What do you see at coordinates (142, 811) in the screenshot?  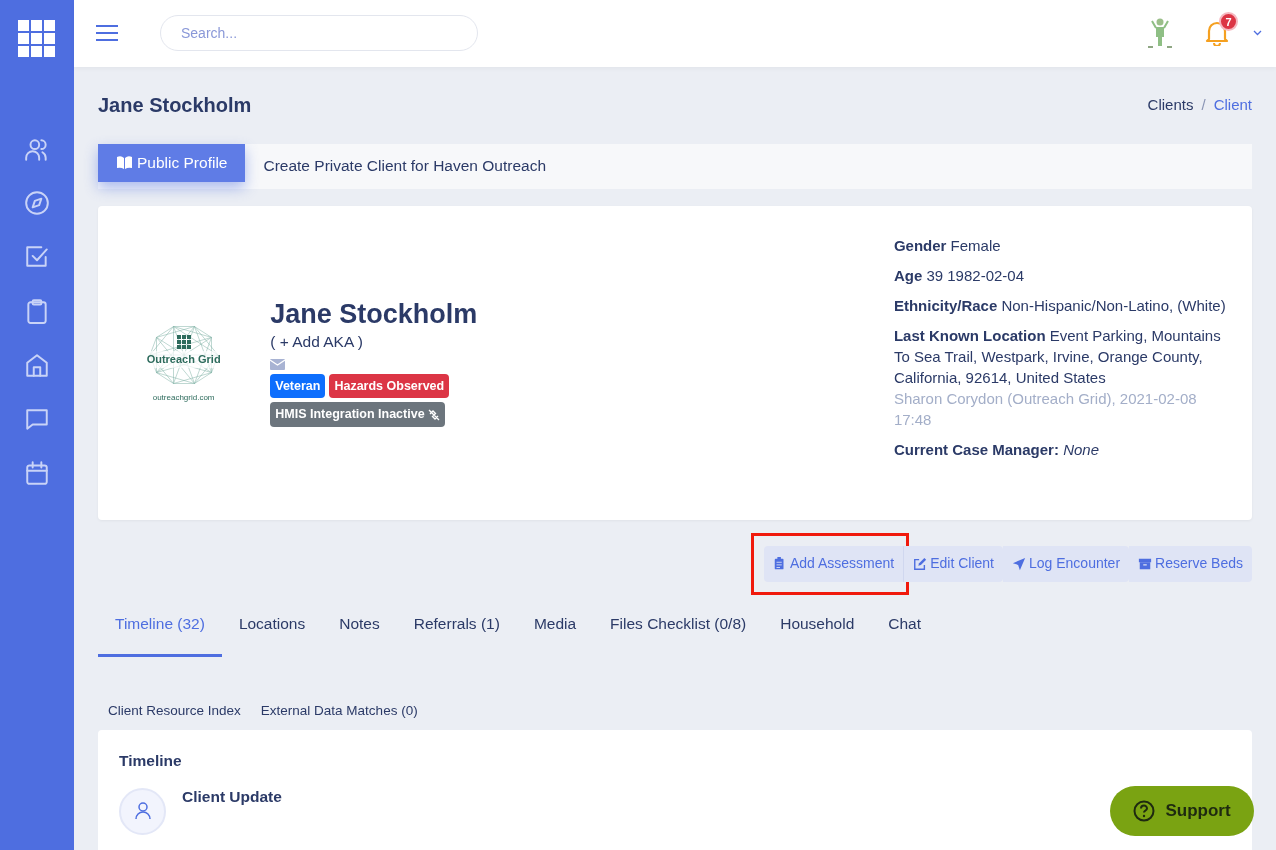 I see `user-icon` at bounding box center [142, 811].